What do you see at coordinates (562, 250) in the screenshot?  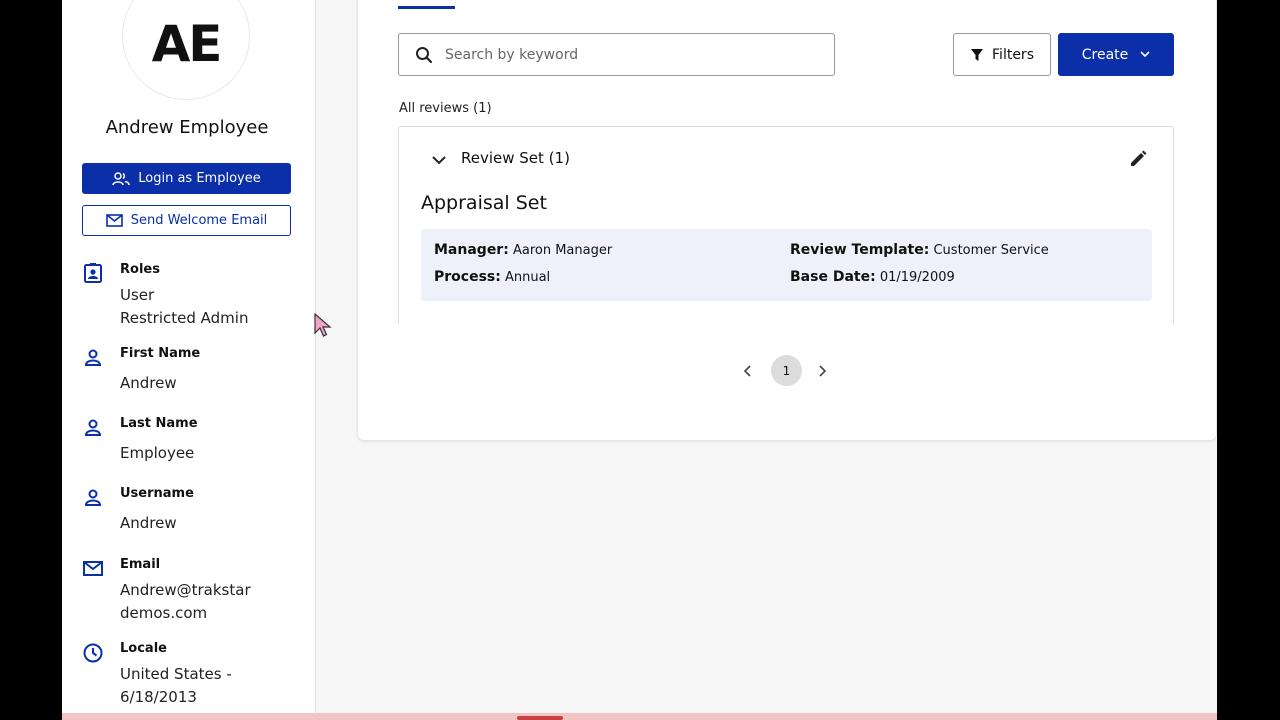 I see `detail-value: Aaron Manager` at bounding box center [562, 250].